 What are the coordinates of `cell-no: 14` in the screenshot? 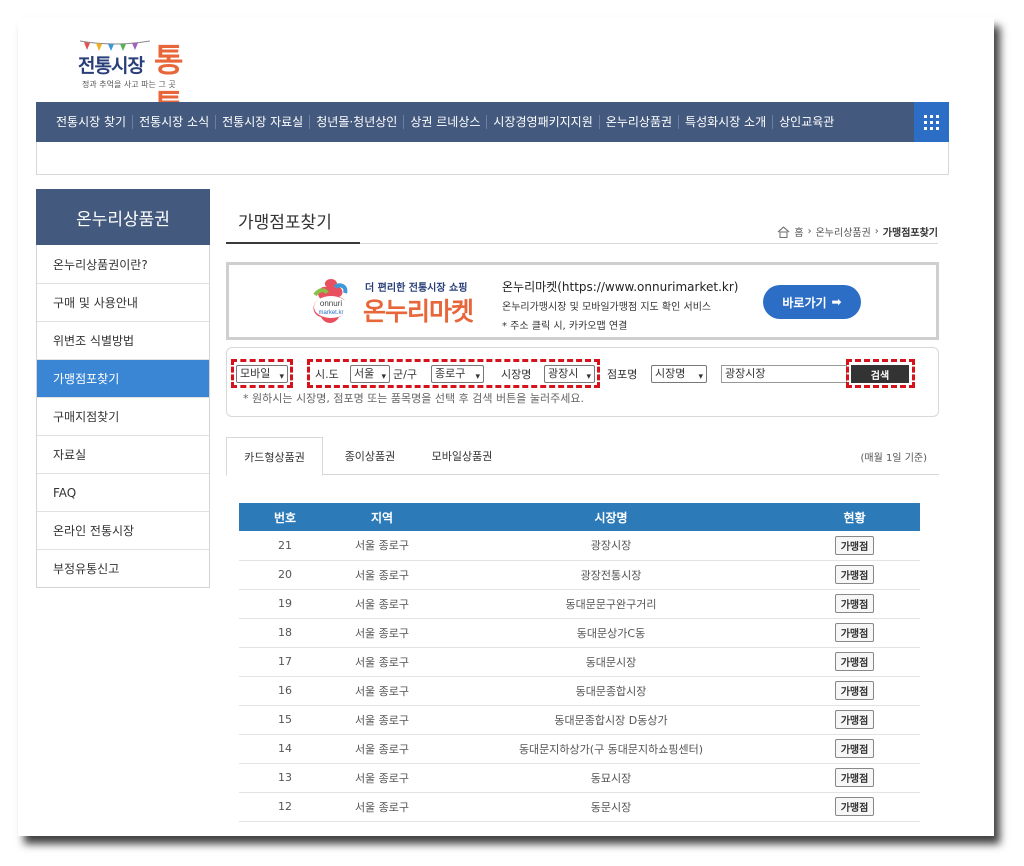 It's located at (285, 748).